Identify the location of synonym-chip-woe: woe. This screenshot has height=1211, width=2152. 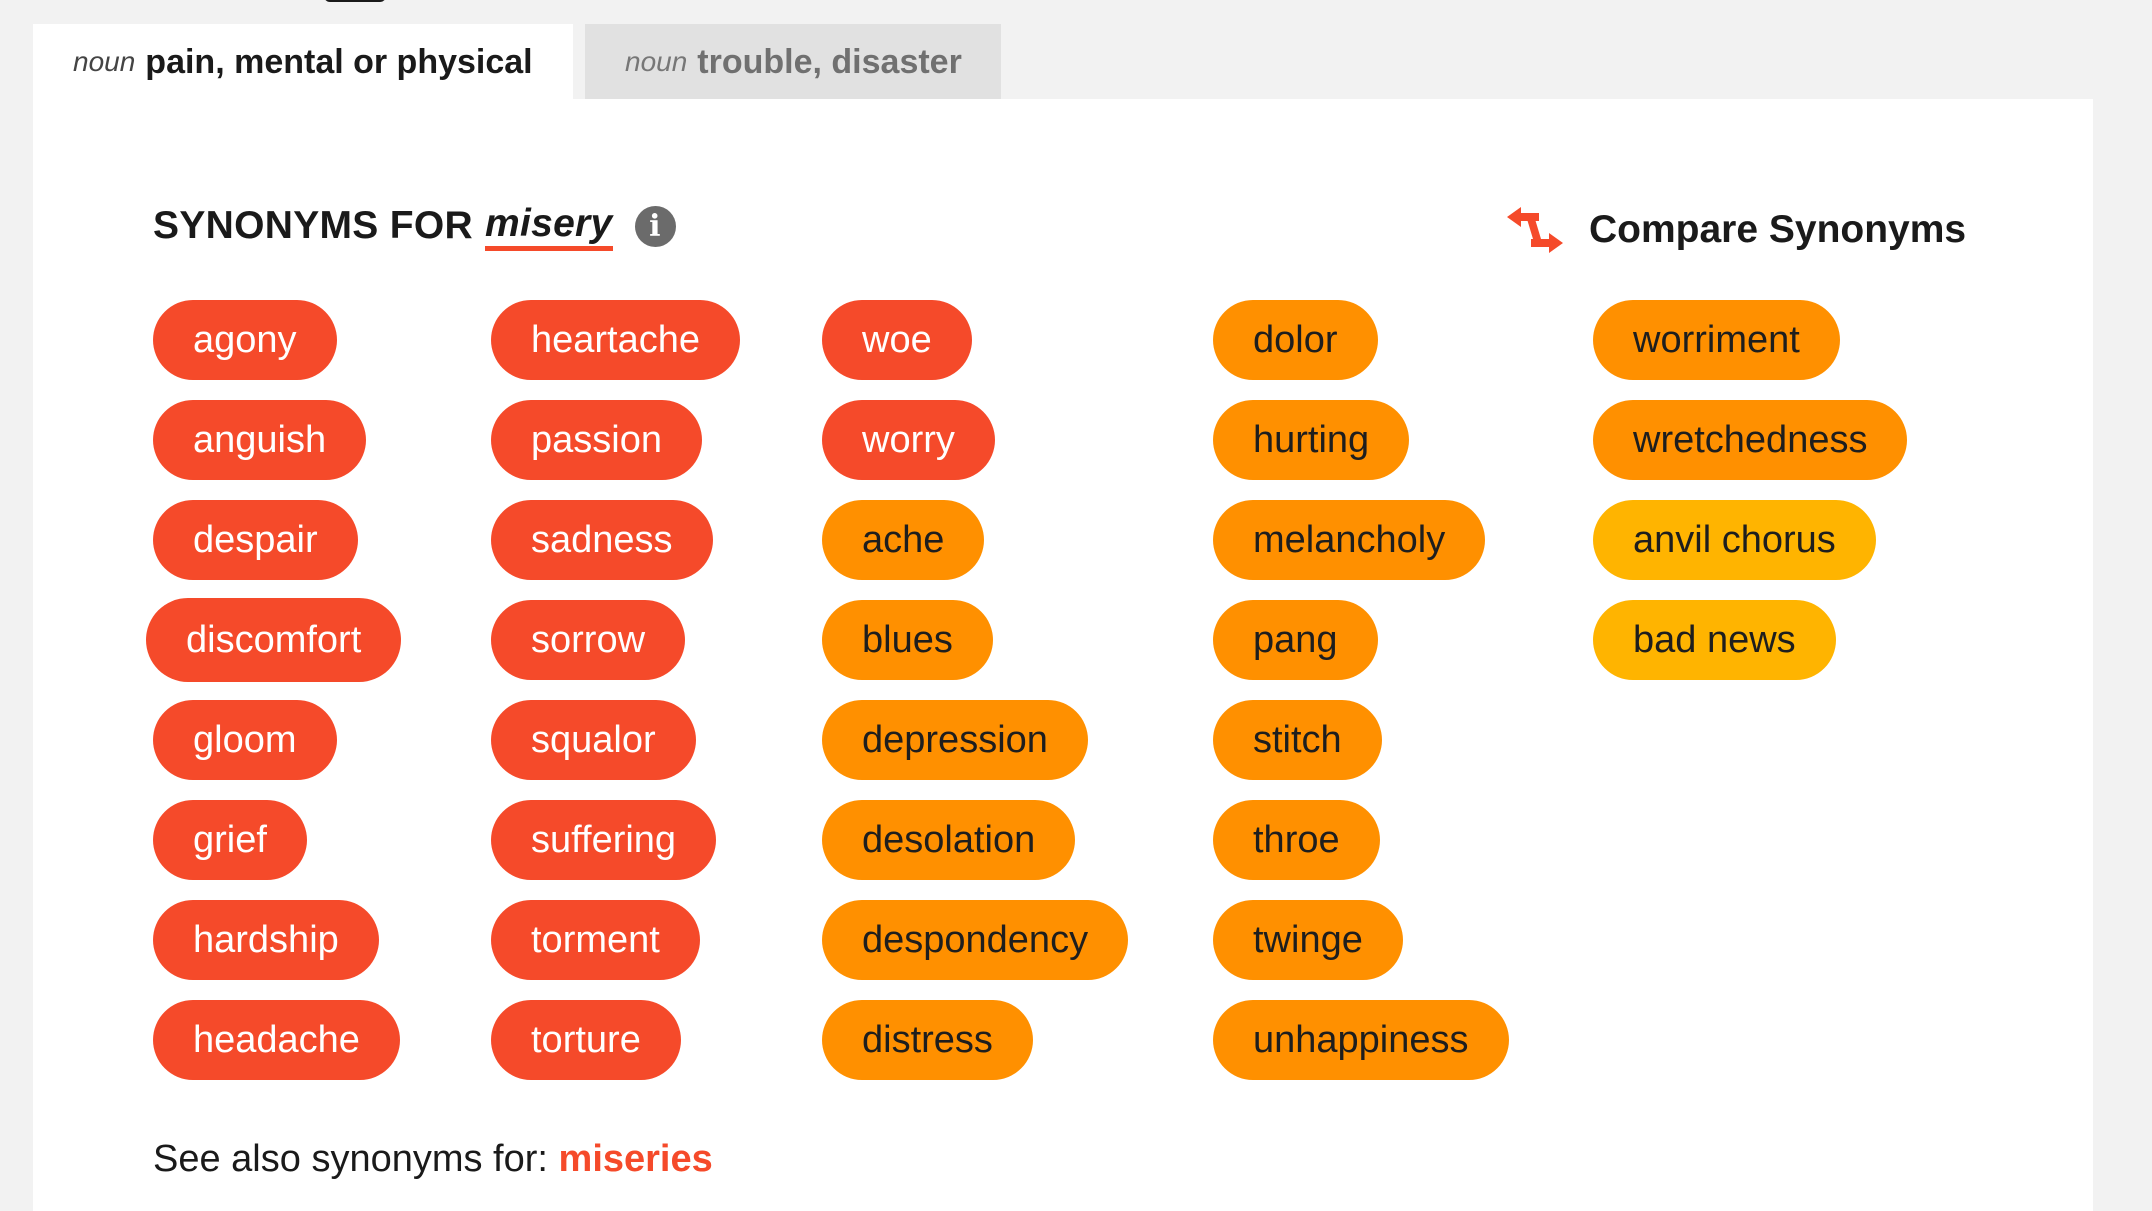
(897, 340).